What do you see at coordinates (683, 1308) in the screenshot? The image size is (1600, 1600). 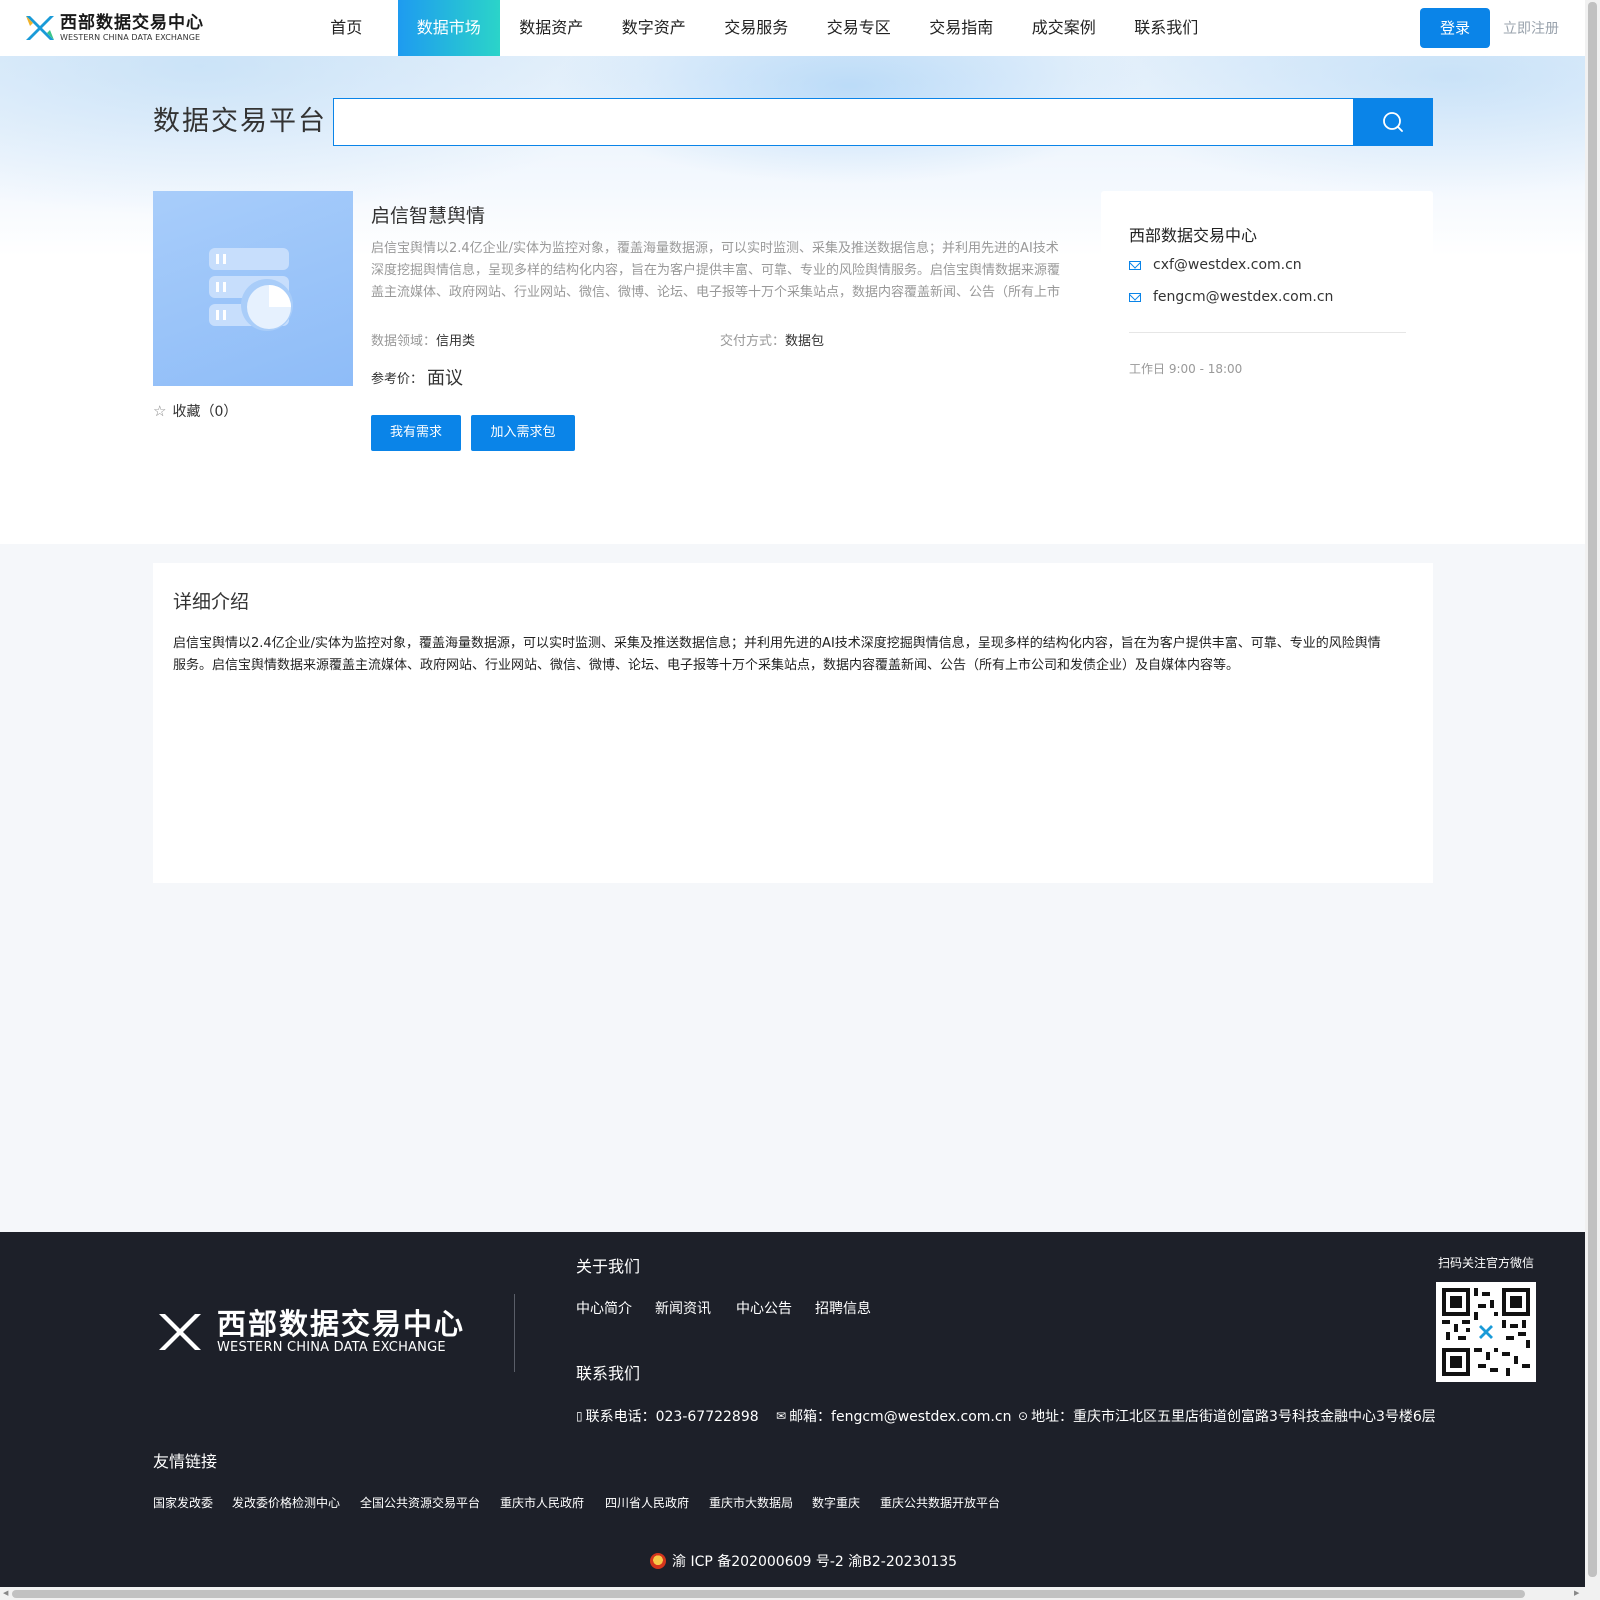 I see `footer-link-news: 新闻资讯` at bounding box center [683, 1308].